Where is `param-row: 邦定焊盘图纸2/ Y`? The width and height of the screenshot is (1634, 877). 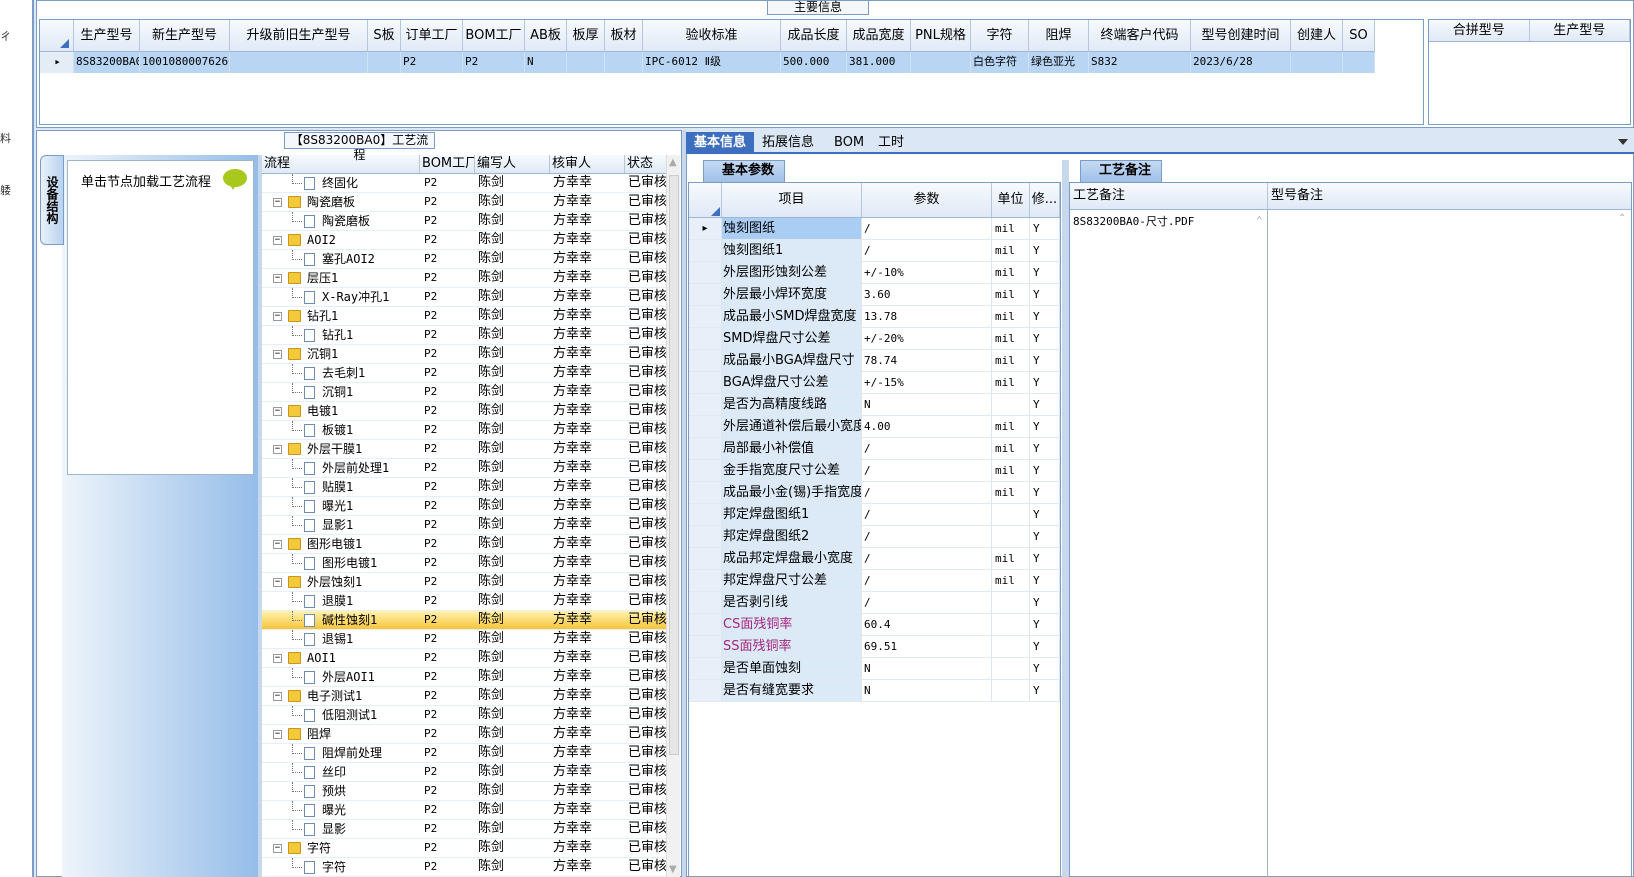 param-row: 邦定焊盘图纸2/ Y is located at coordinates (874, 537).